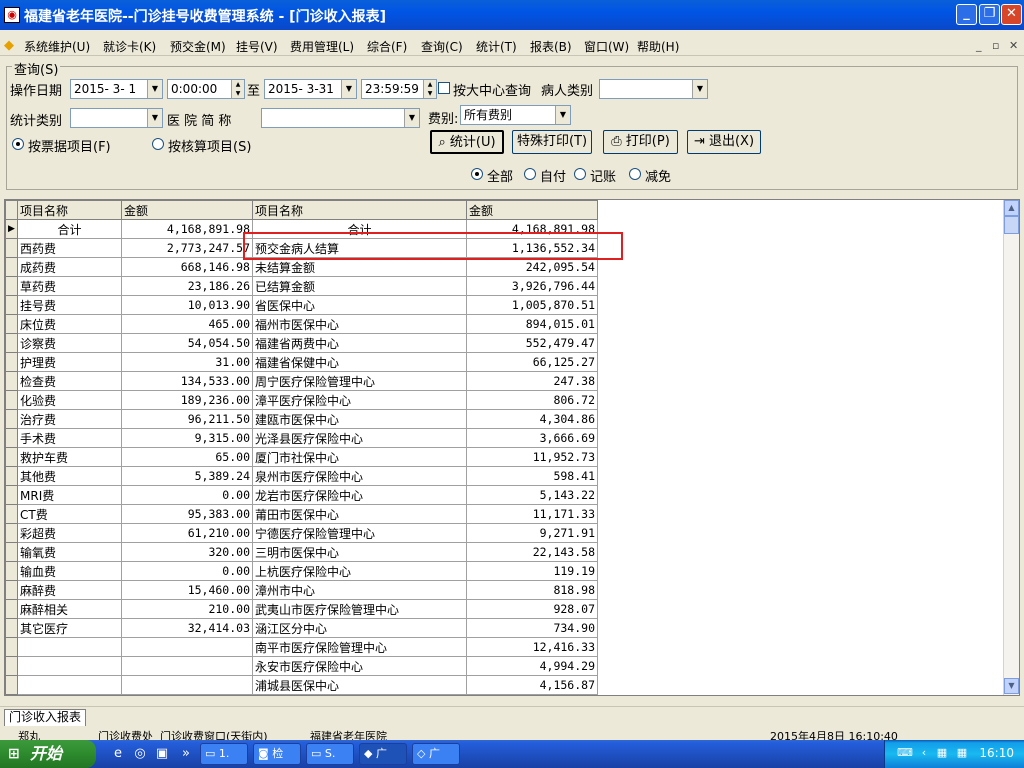 The width and height of the screenshot is (1024, 768). Describe the element at coordinates (301, 400) in the screenshot. I see `table-row: 化验费 189,236.00 漳平医疗保险中心 806.72` at that location.